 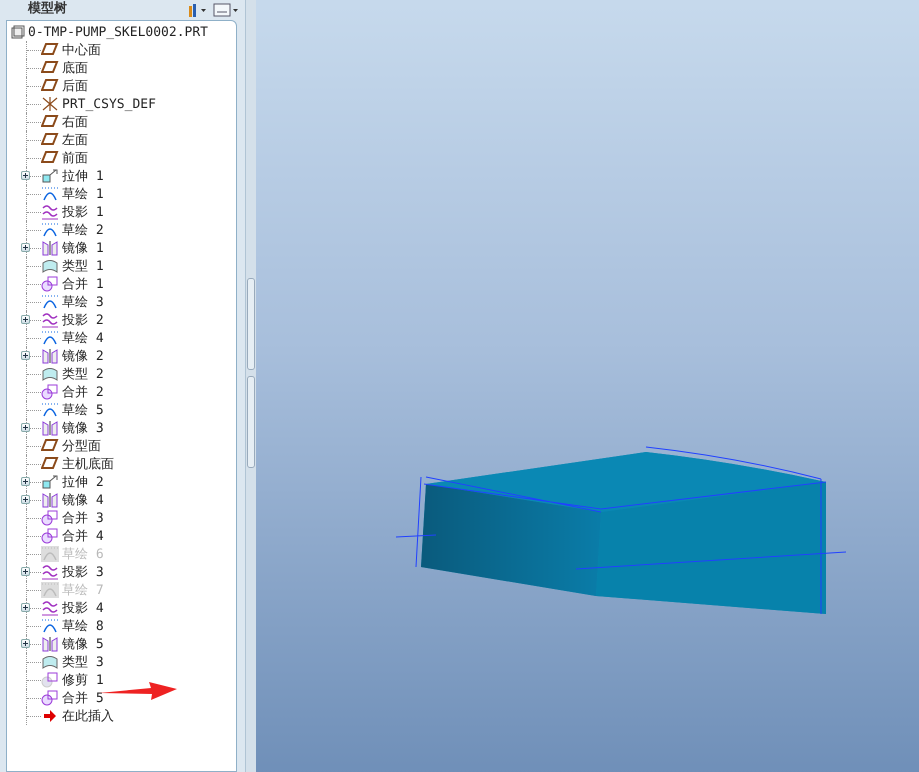 I want to click on panel-title: 模型树, so click(x=47, y=8).